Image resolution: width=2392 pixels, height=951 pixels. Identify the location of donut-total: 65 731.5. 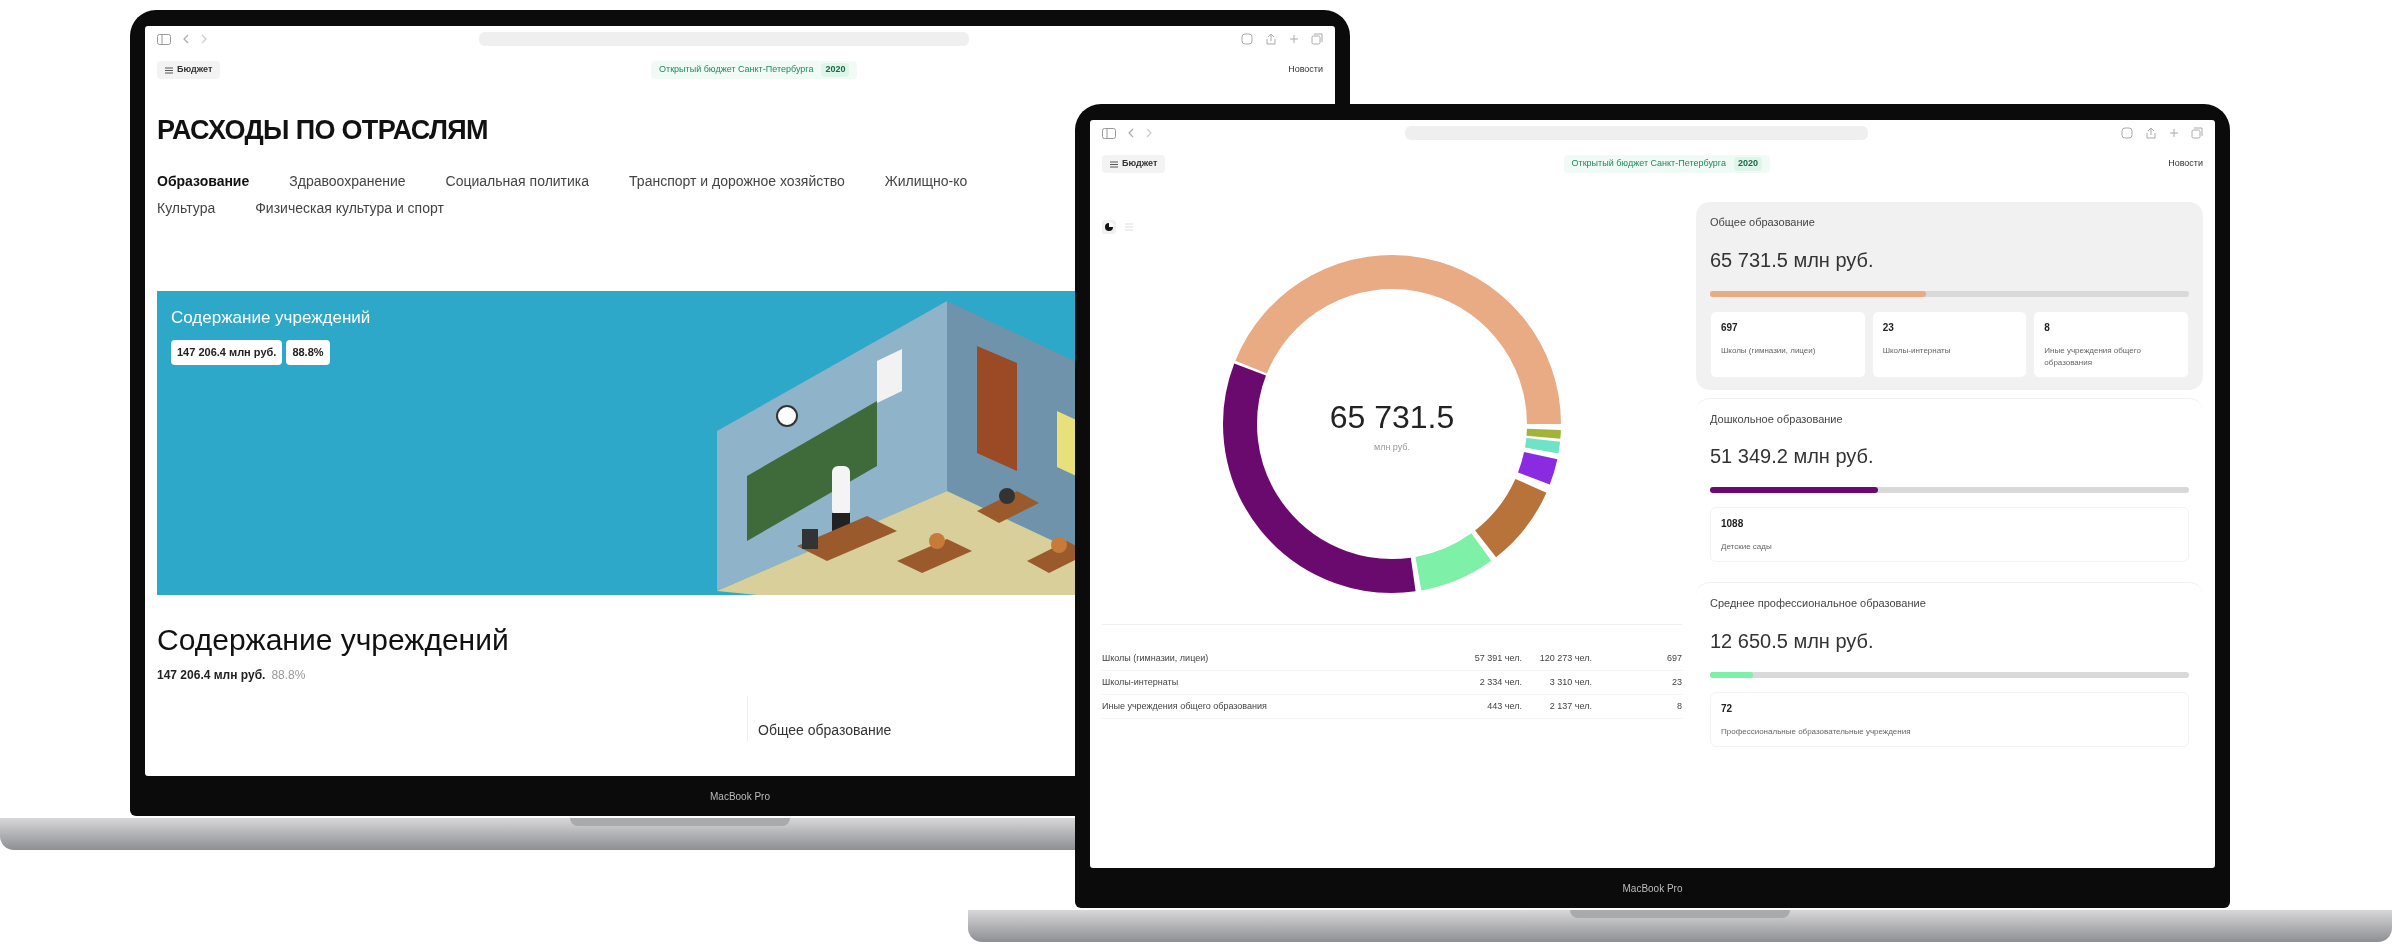
(1392, 418).